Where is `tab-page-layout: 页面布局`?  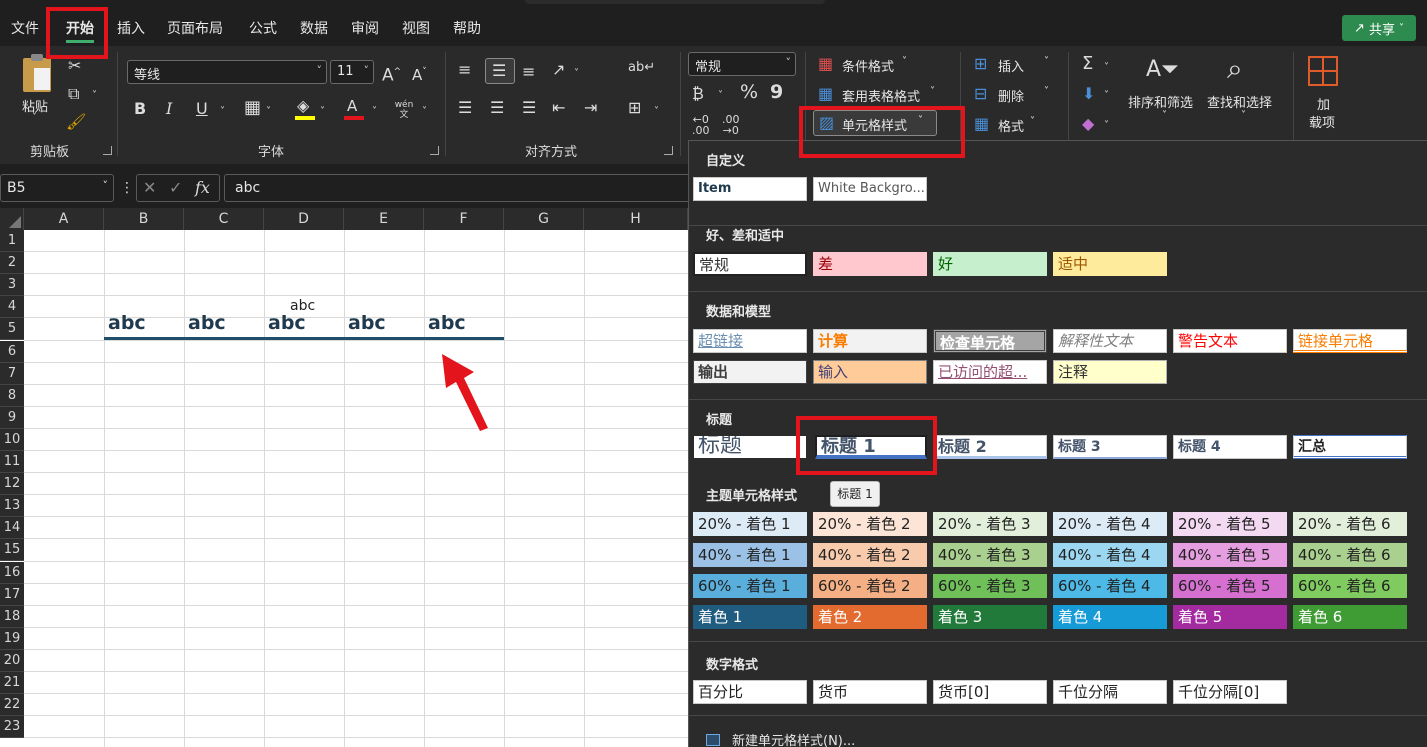
tab-page-layout: 页面布局 is located at coordinates (195, 28).